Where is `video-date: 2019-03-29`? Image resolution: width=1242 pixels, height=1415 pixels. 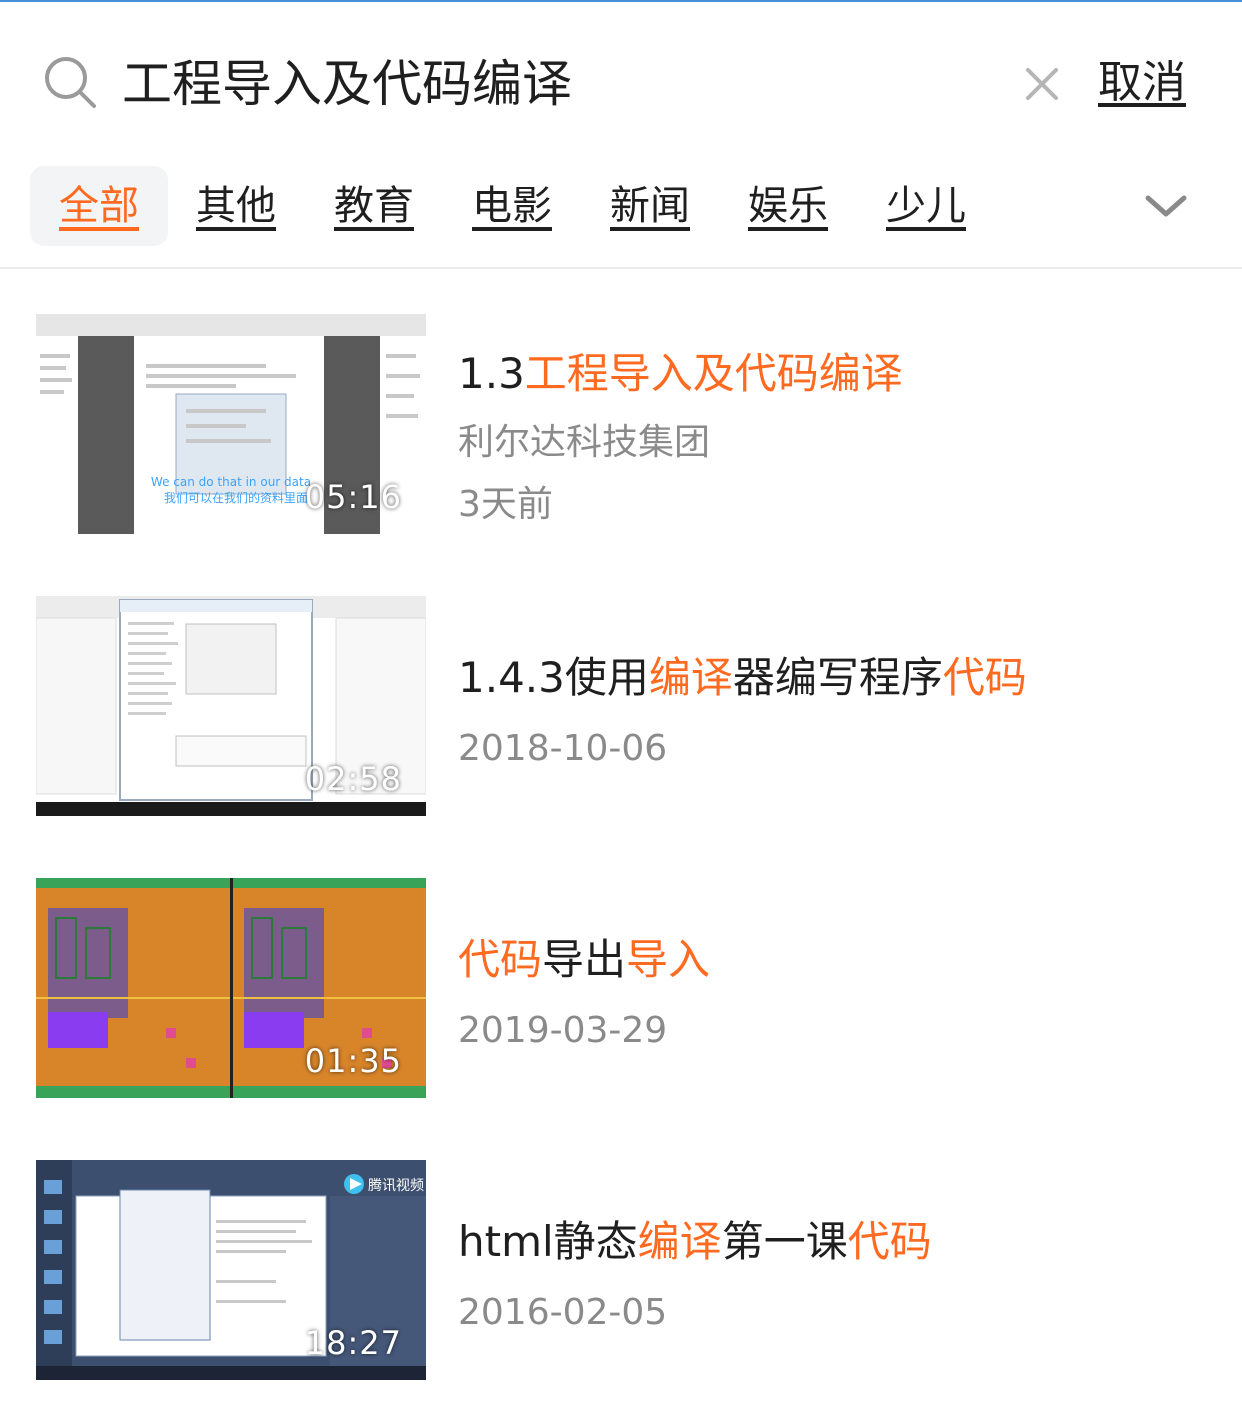 video-date: 2019-03-29 is located at coordinates (563, 1030).